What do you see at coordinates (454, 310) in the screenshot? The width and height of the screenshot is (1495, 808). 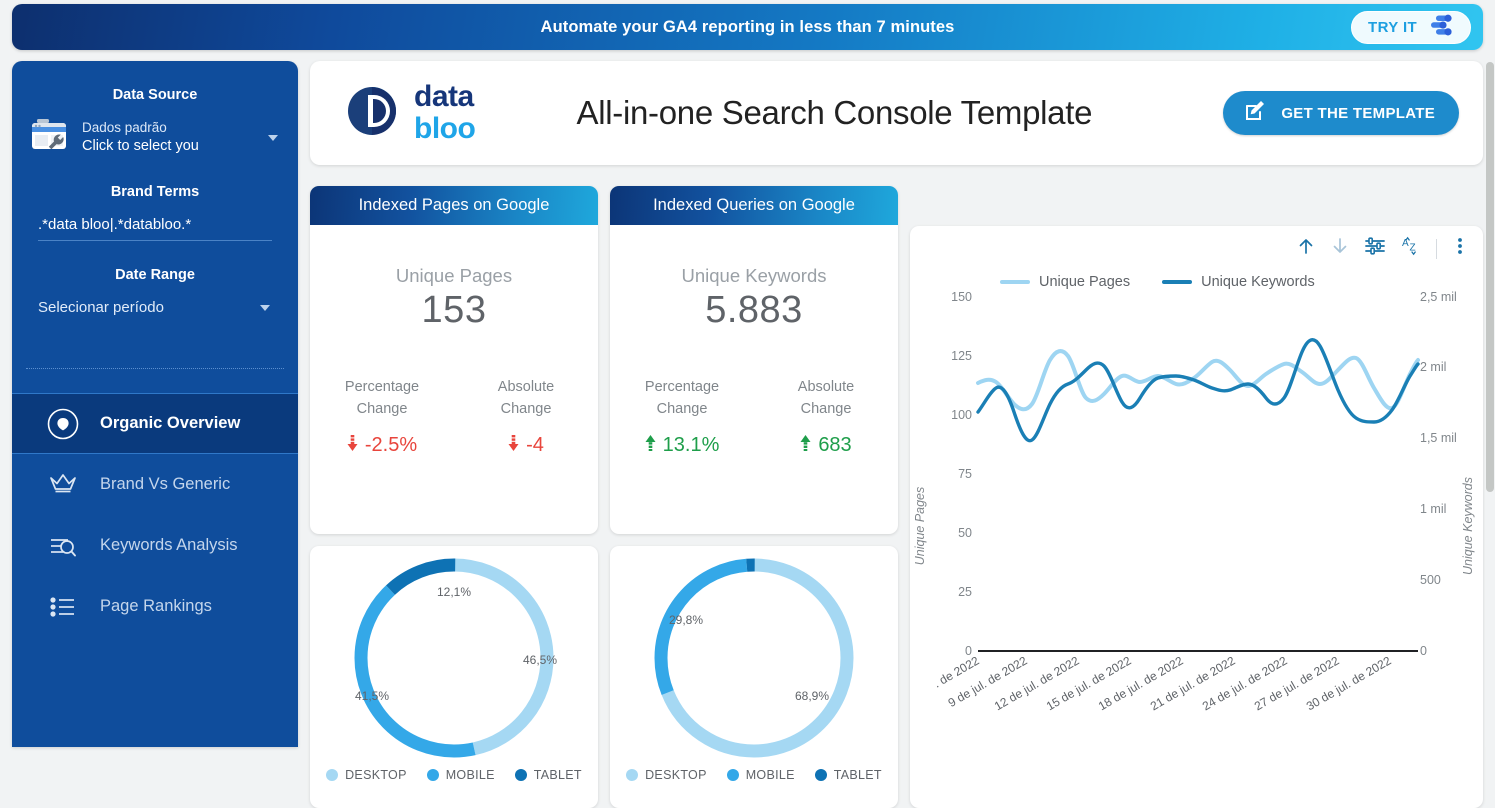 I see `metric-value: 153` at bounding box center [454, 310].